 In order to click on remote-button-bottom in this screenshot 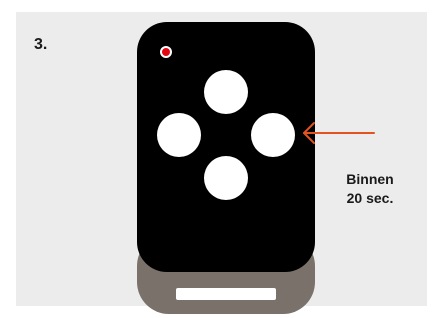, I will do `click(226, 178)`.